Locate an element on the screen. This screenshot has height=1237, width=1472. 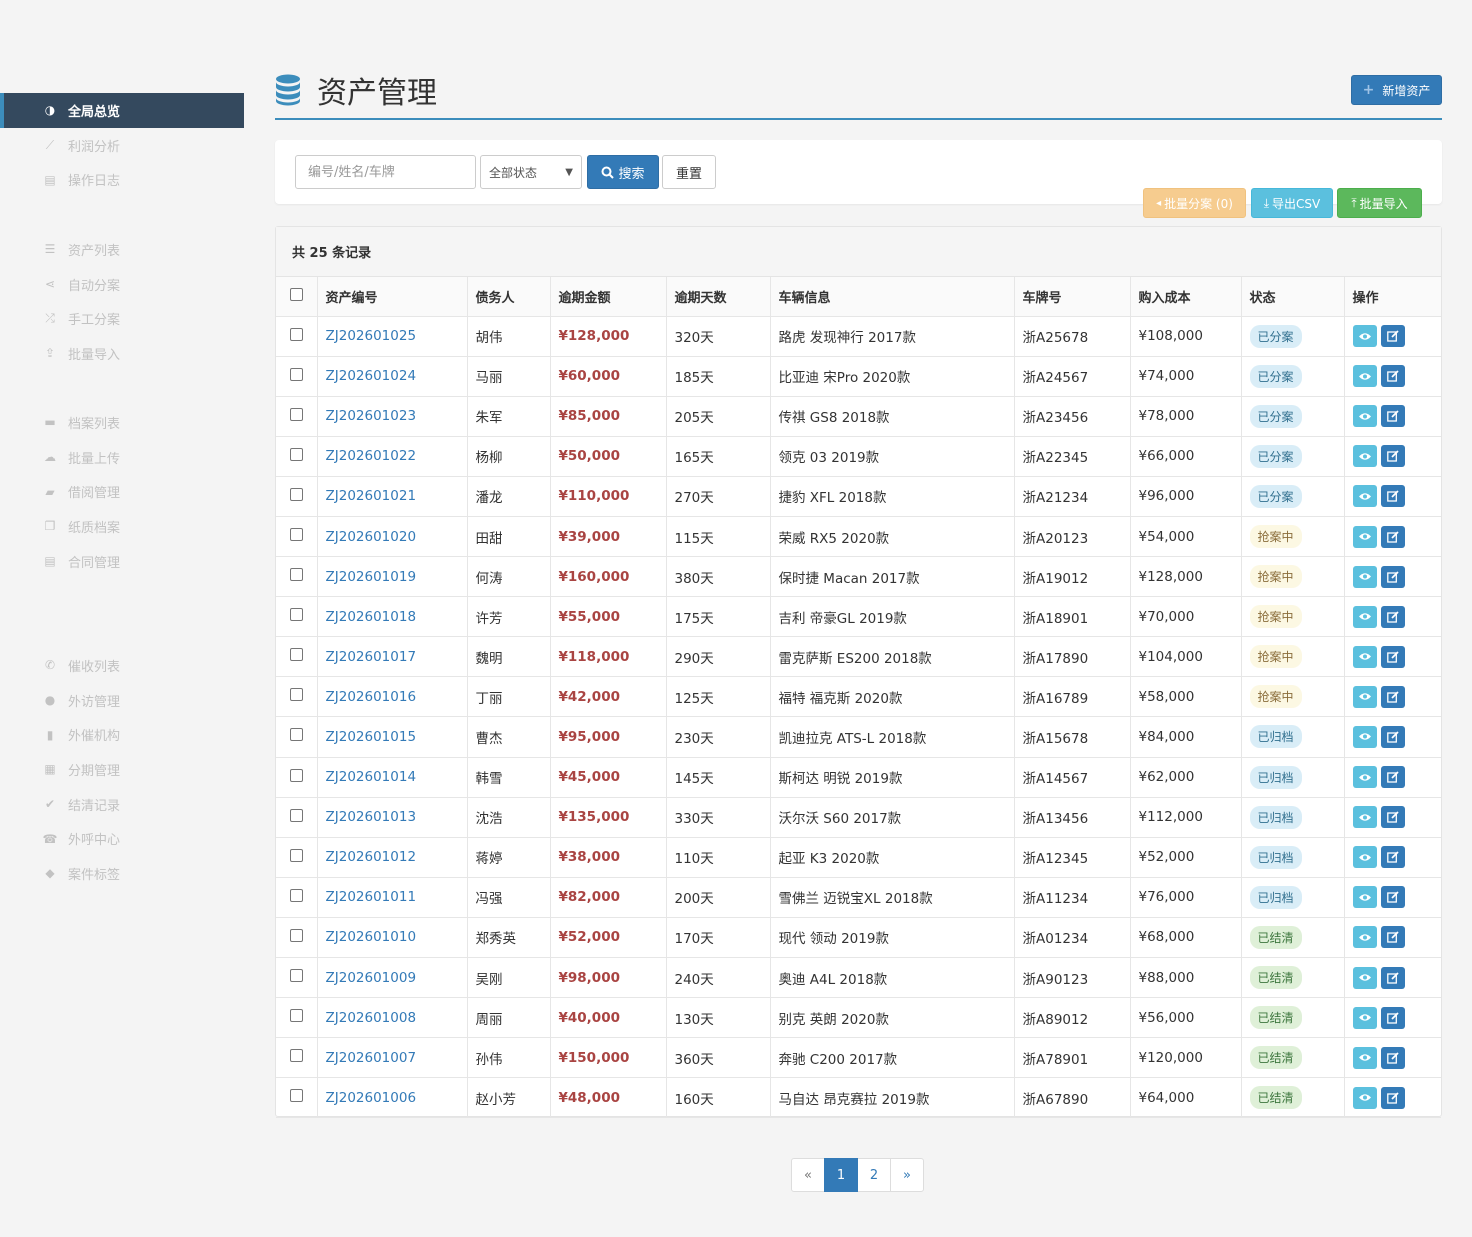
asset-no-link: ZJ202601009 is located at coordinates (371, 978).